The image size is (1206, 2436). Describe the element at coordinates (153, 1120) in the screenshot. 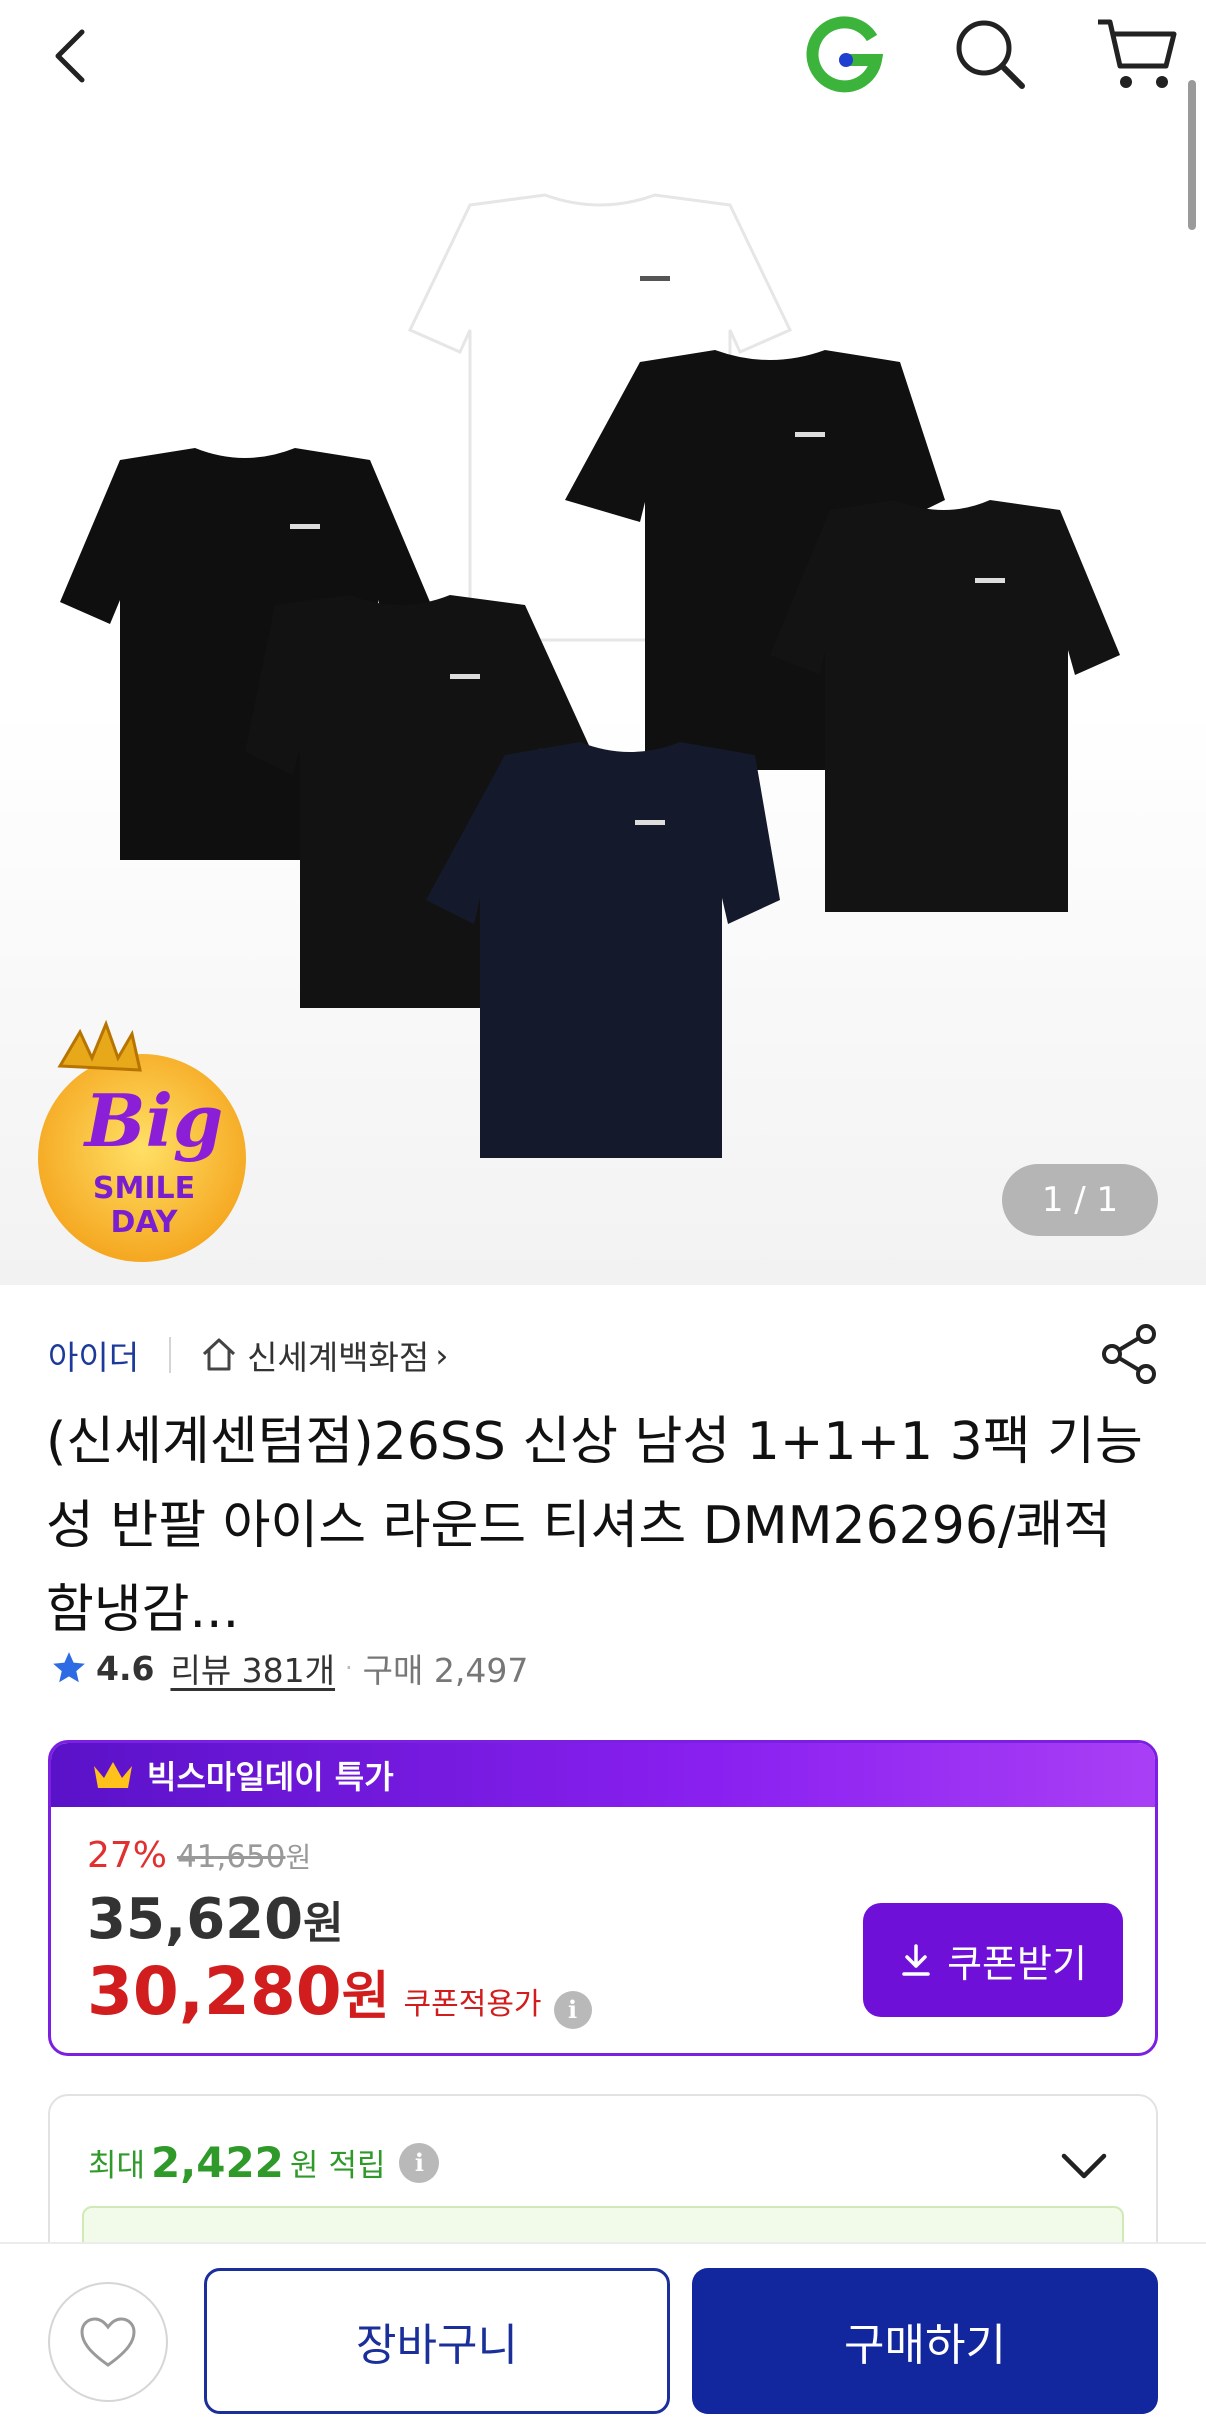

I see `svg-text: Big` at that location.